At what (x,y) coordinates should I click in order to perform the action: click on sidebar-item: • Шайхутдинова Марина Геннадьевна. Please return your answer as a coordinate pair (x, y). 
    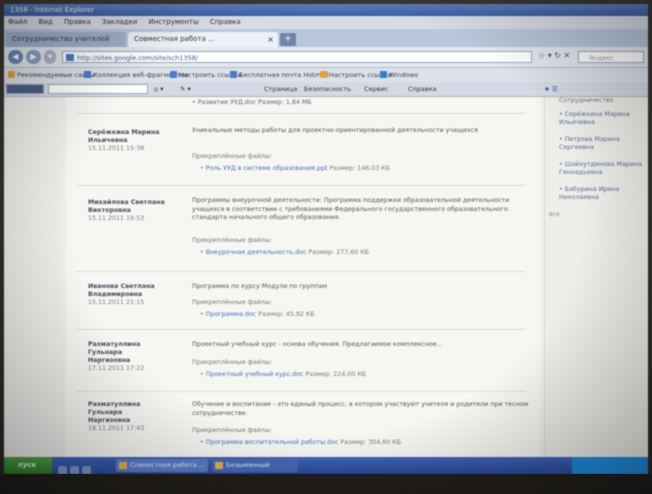
    Looking at the image, I should click on (603, 169).